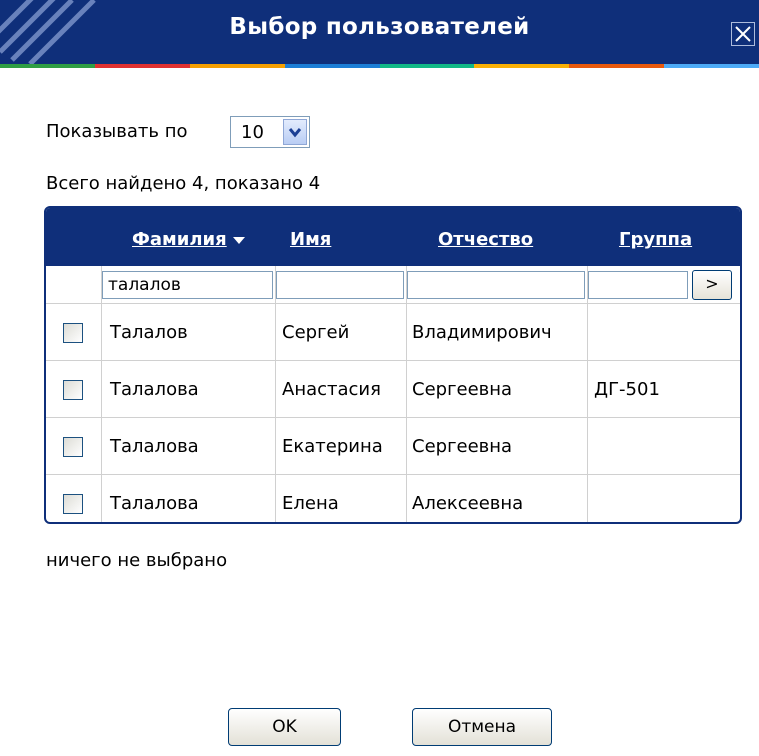 This screenshot has width=759, height=756. Describe the element at coordinates (340, 285) in the screenshot. I see `filter-name-input` at that location.